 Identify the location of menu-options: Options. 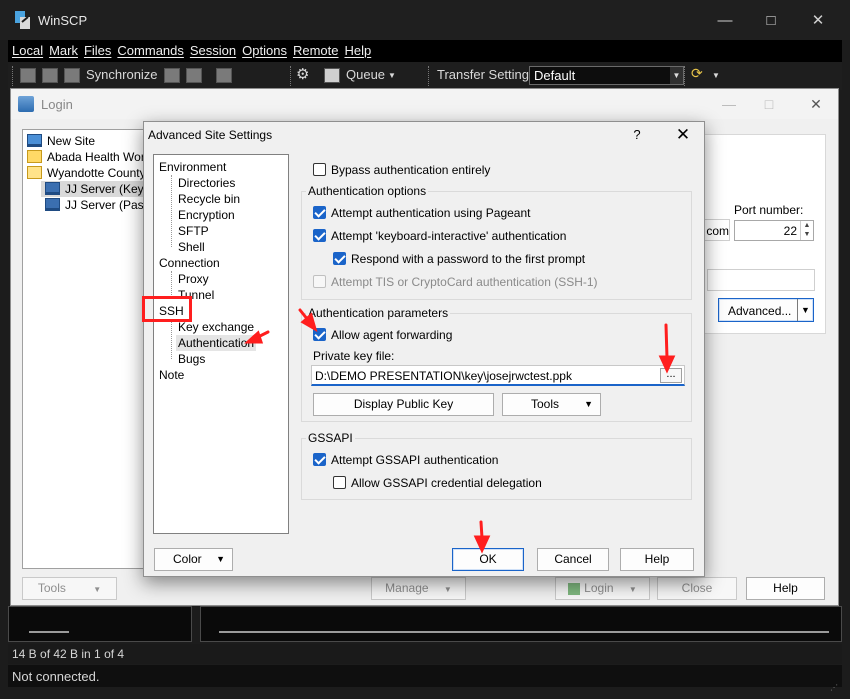
(263, 49).